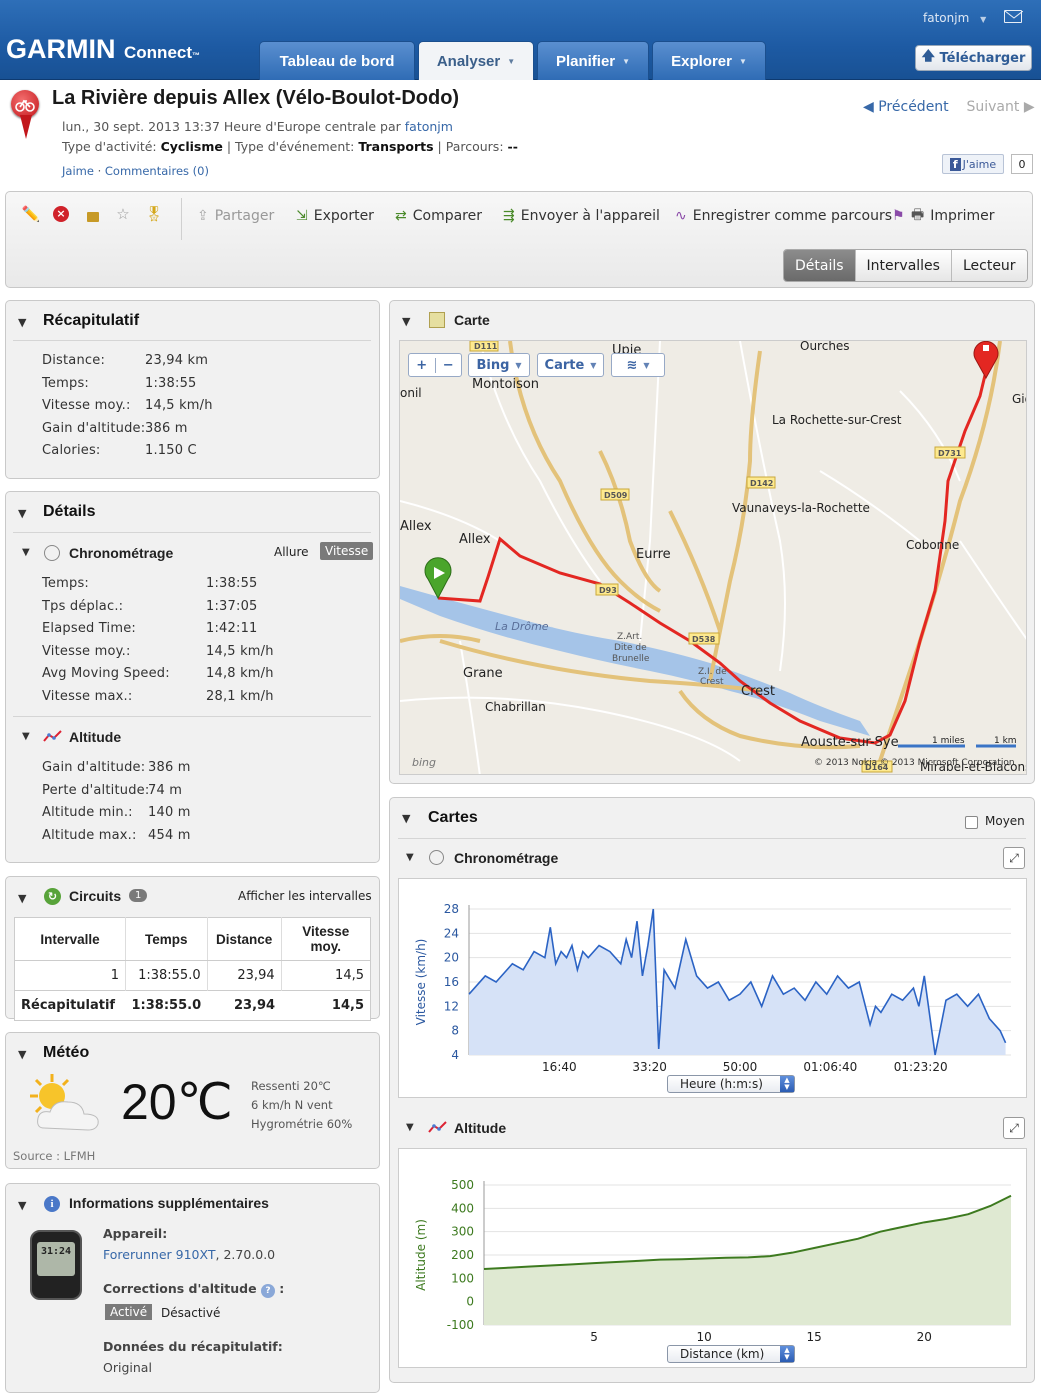 The width and height of the screenshot is (1041, 1393). What do you see at coordinates (988, 265) in the screenshot?
I see `tab-player: Lecteur` at bounding box center [988, 265].